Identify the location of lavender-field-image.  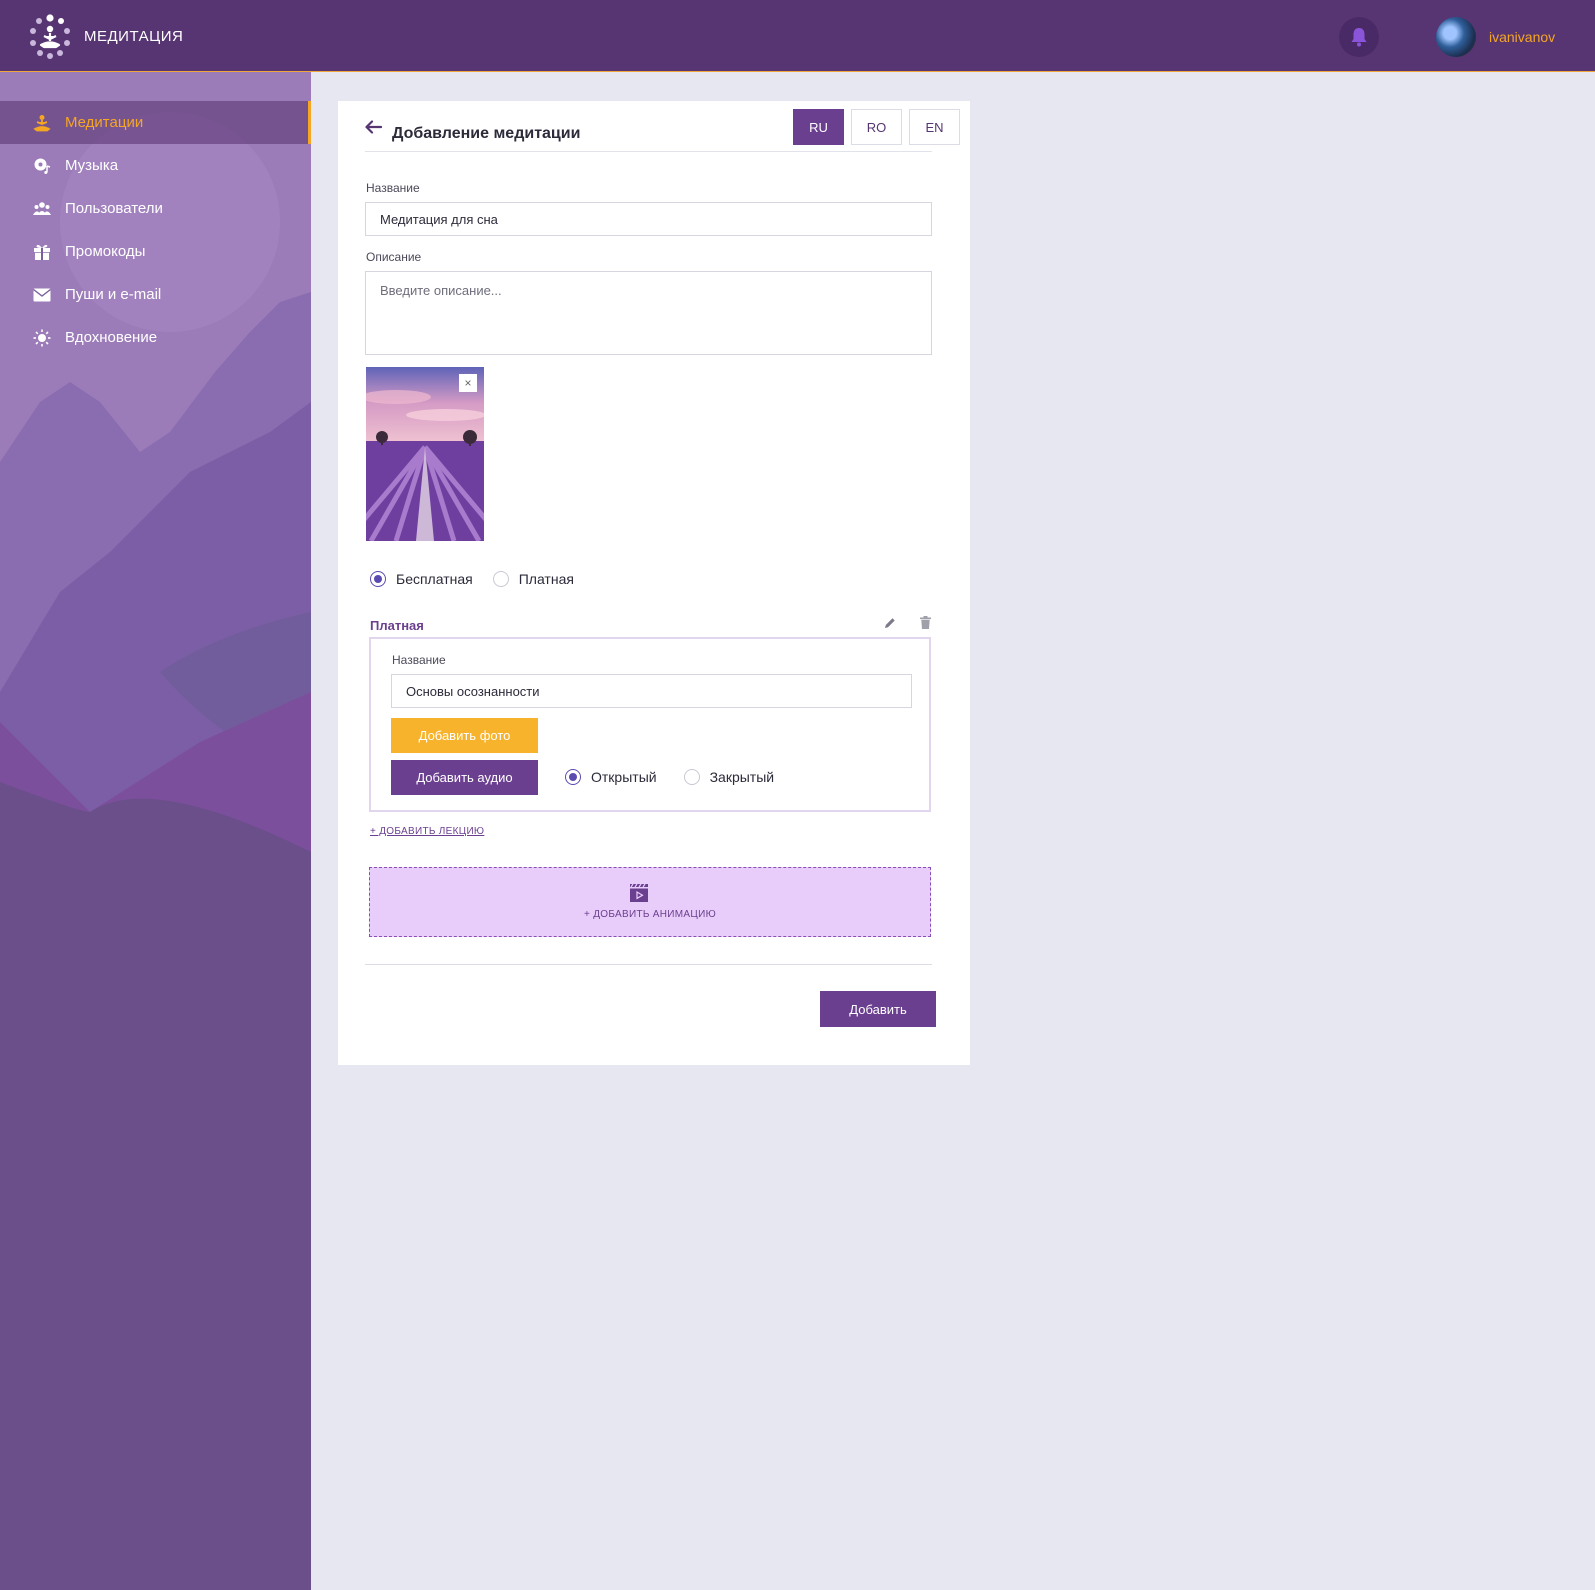
(425, 454).